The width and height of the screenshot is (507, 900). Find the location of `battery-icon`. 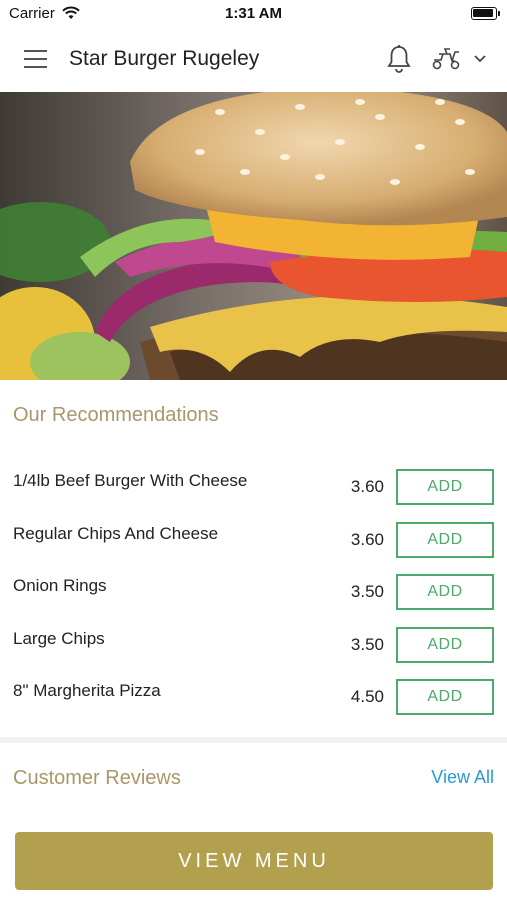

battery-icon is located at coordinates (485, 13).